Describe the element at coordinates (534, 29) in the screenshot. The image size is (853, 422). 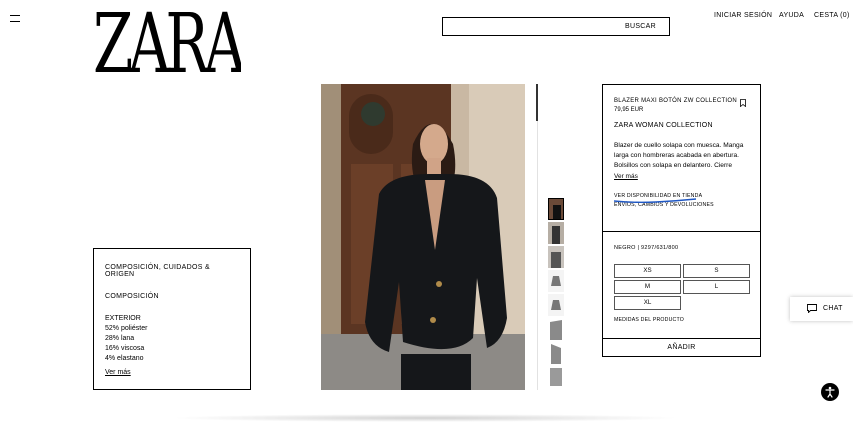
I see `search-input` at that location.